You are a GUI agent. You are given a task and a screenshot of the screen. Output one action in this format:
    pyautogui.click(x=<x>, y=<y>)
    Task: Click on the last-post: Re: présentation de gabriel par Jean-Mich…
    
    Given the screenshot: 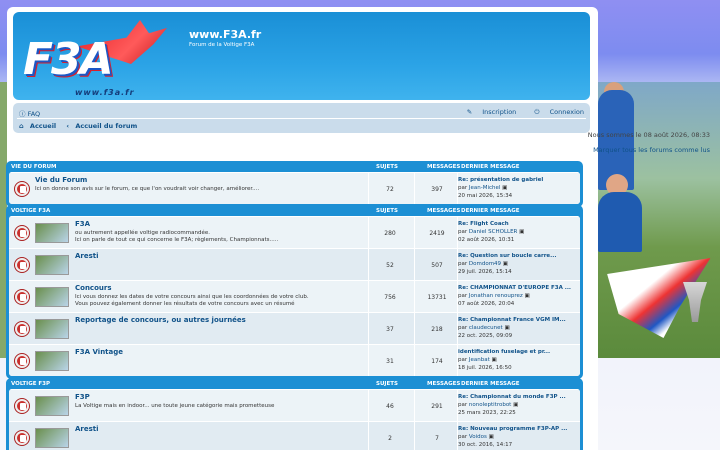 What is the action you would take?
    pyautogui.click(x=518, y=188)
    